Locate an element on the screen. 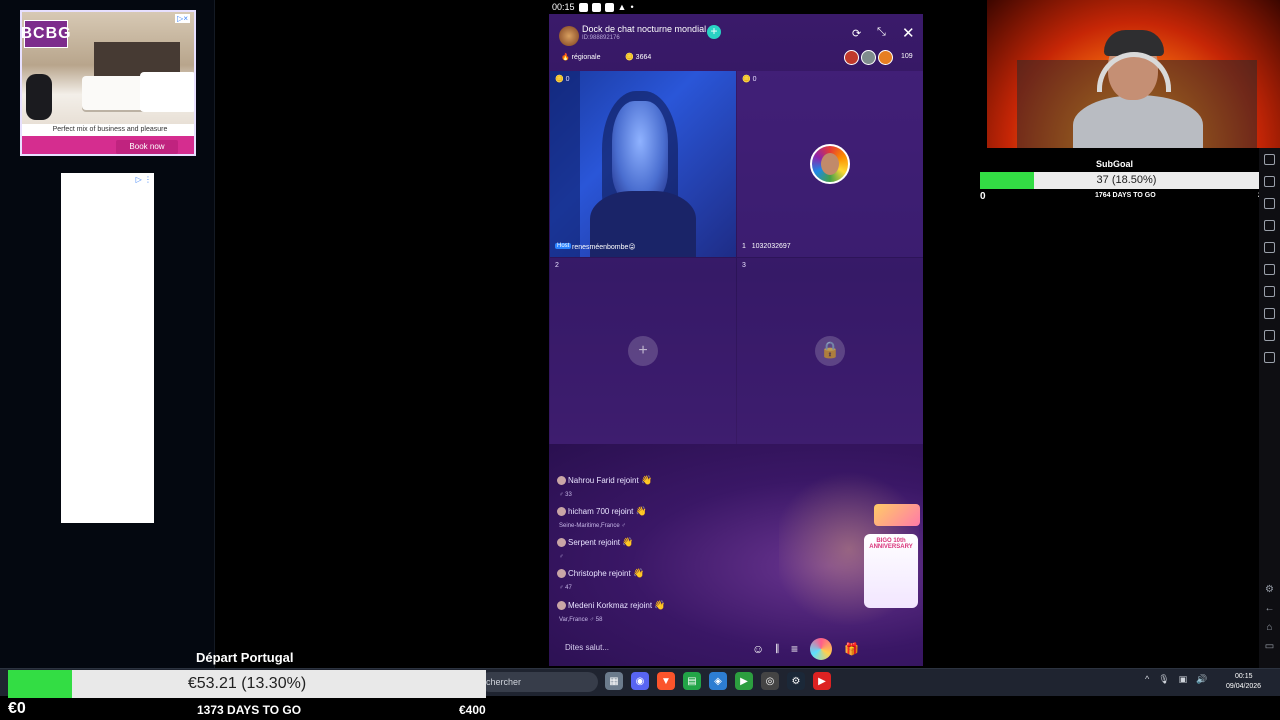 The height and width of the screenshot is (720, 1280). lock-icon: 🔒 is located at coordinates (830, 351).